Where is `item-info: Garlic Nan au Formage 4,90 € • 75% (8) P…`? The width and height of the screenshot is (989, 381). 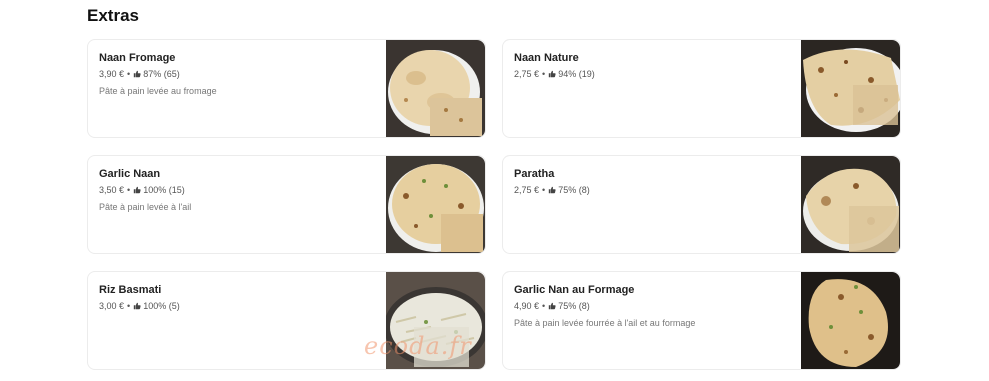 item-info: Garlic Nan au Formage 4,90 € • 75% (8) P… is located at coordinates (654, 306).